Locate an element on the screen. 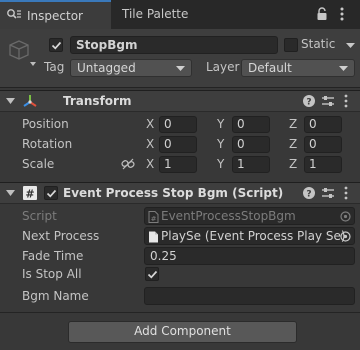 This screenshot has width=360, height=350. layer-value: Default is located at coordinates (270, 68).